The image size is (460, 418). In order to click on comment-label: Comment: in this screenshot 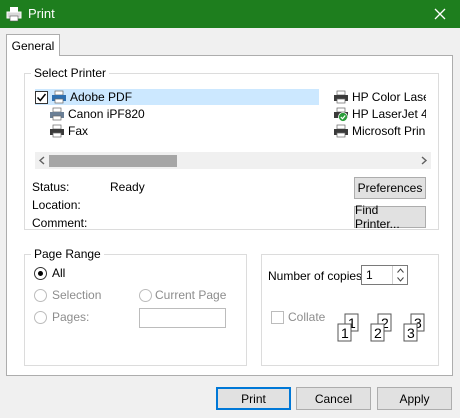, I will do `click(60, 223)`.